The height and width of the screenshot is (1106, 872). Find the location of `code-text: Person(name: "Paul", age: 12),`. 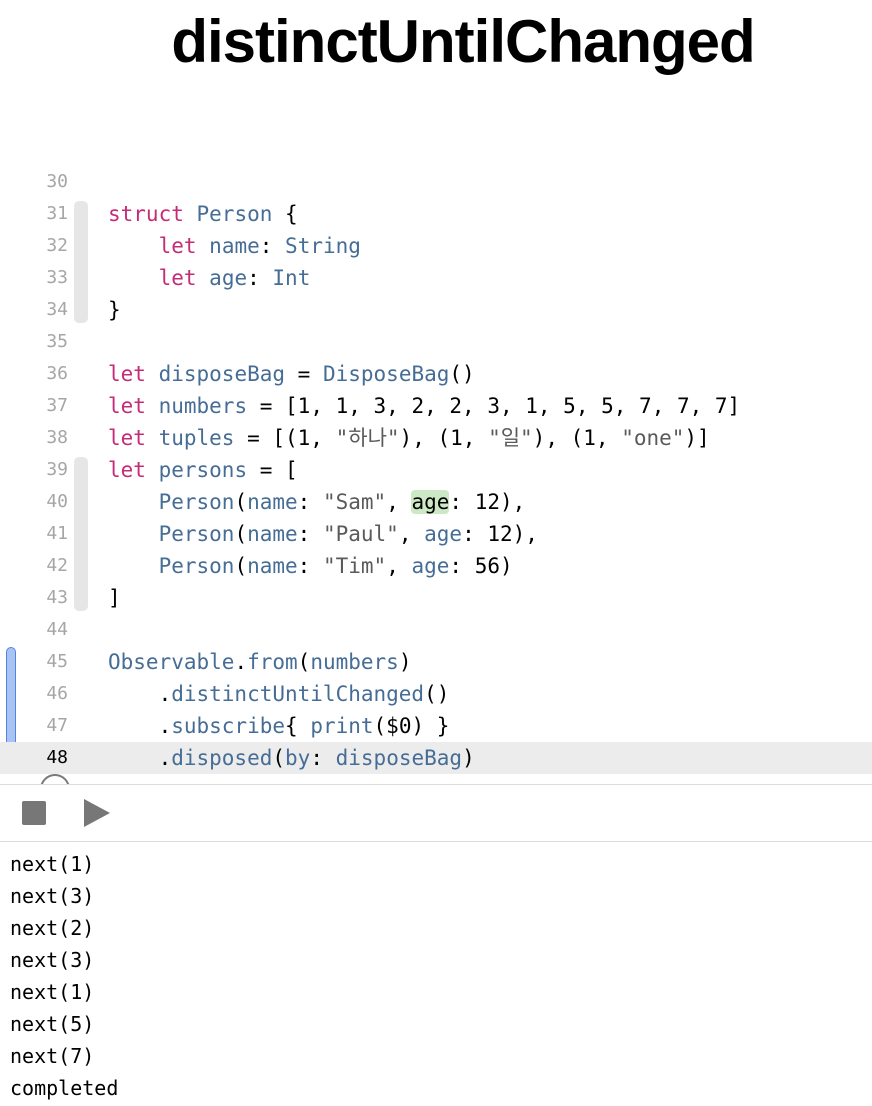

code-text: Person(name: "Paul", age: 12), is located at coordinates (348, 534).